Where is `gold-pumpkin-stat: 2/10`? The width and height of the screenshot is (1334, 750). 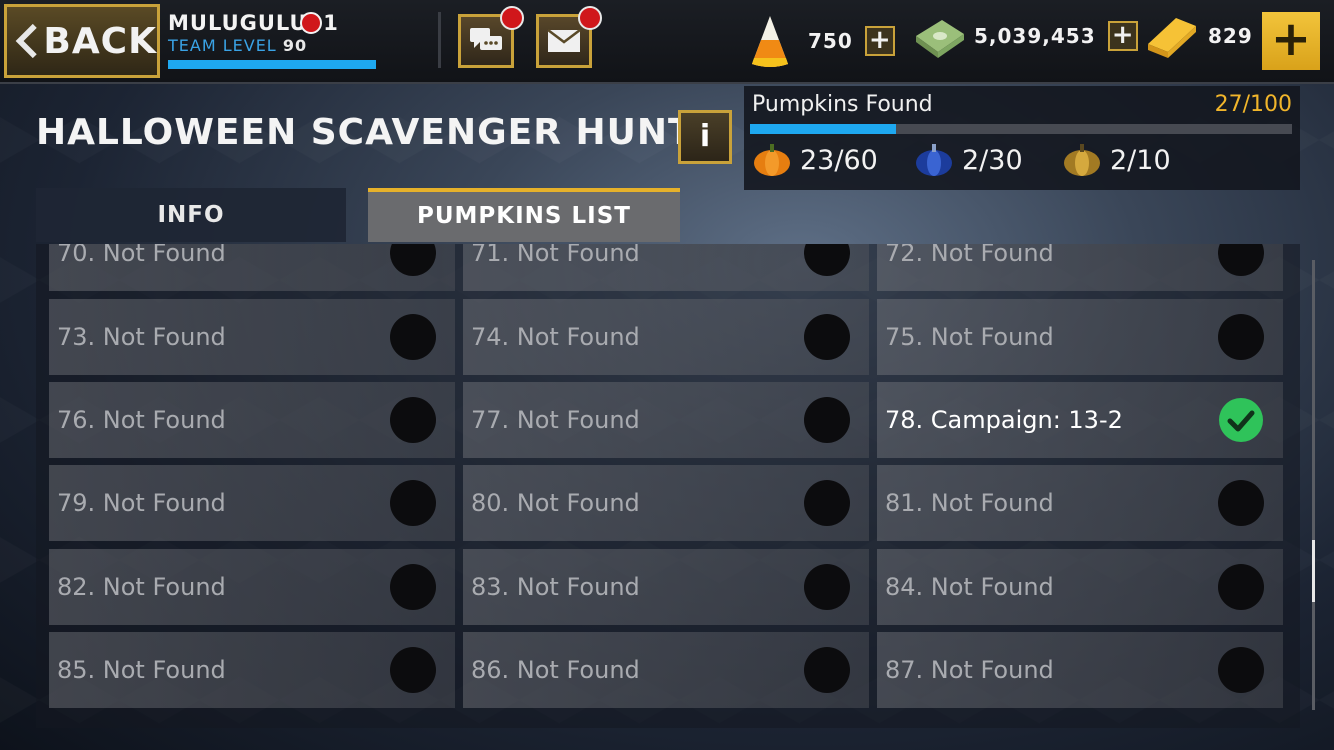 gold-pumpkin-stat: 2/10 is located at coordinates (1116, 160).